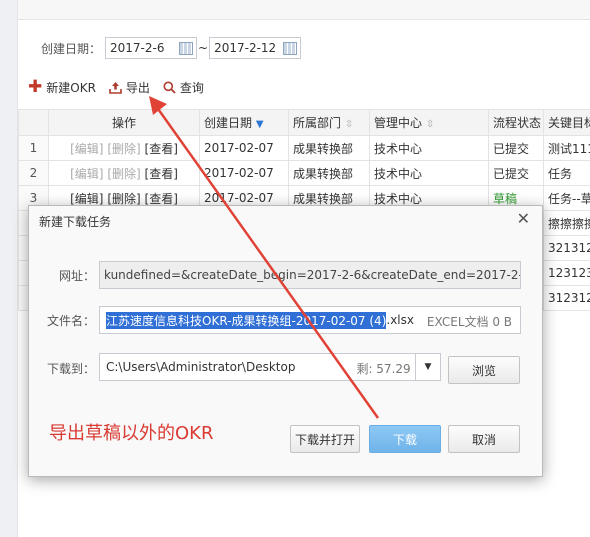  I want to click on column-header-center: 管理中心 ⇳, so click(429, 122).